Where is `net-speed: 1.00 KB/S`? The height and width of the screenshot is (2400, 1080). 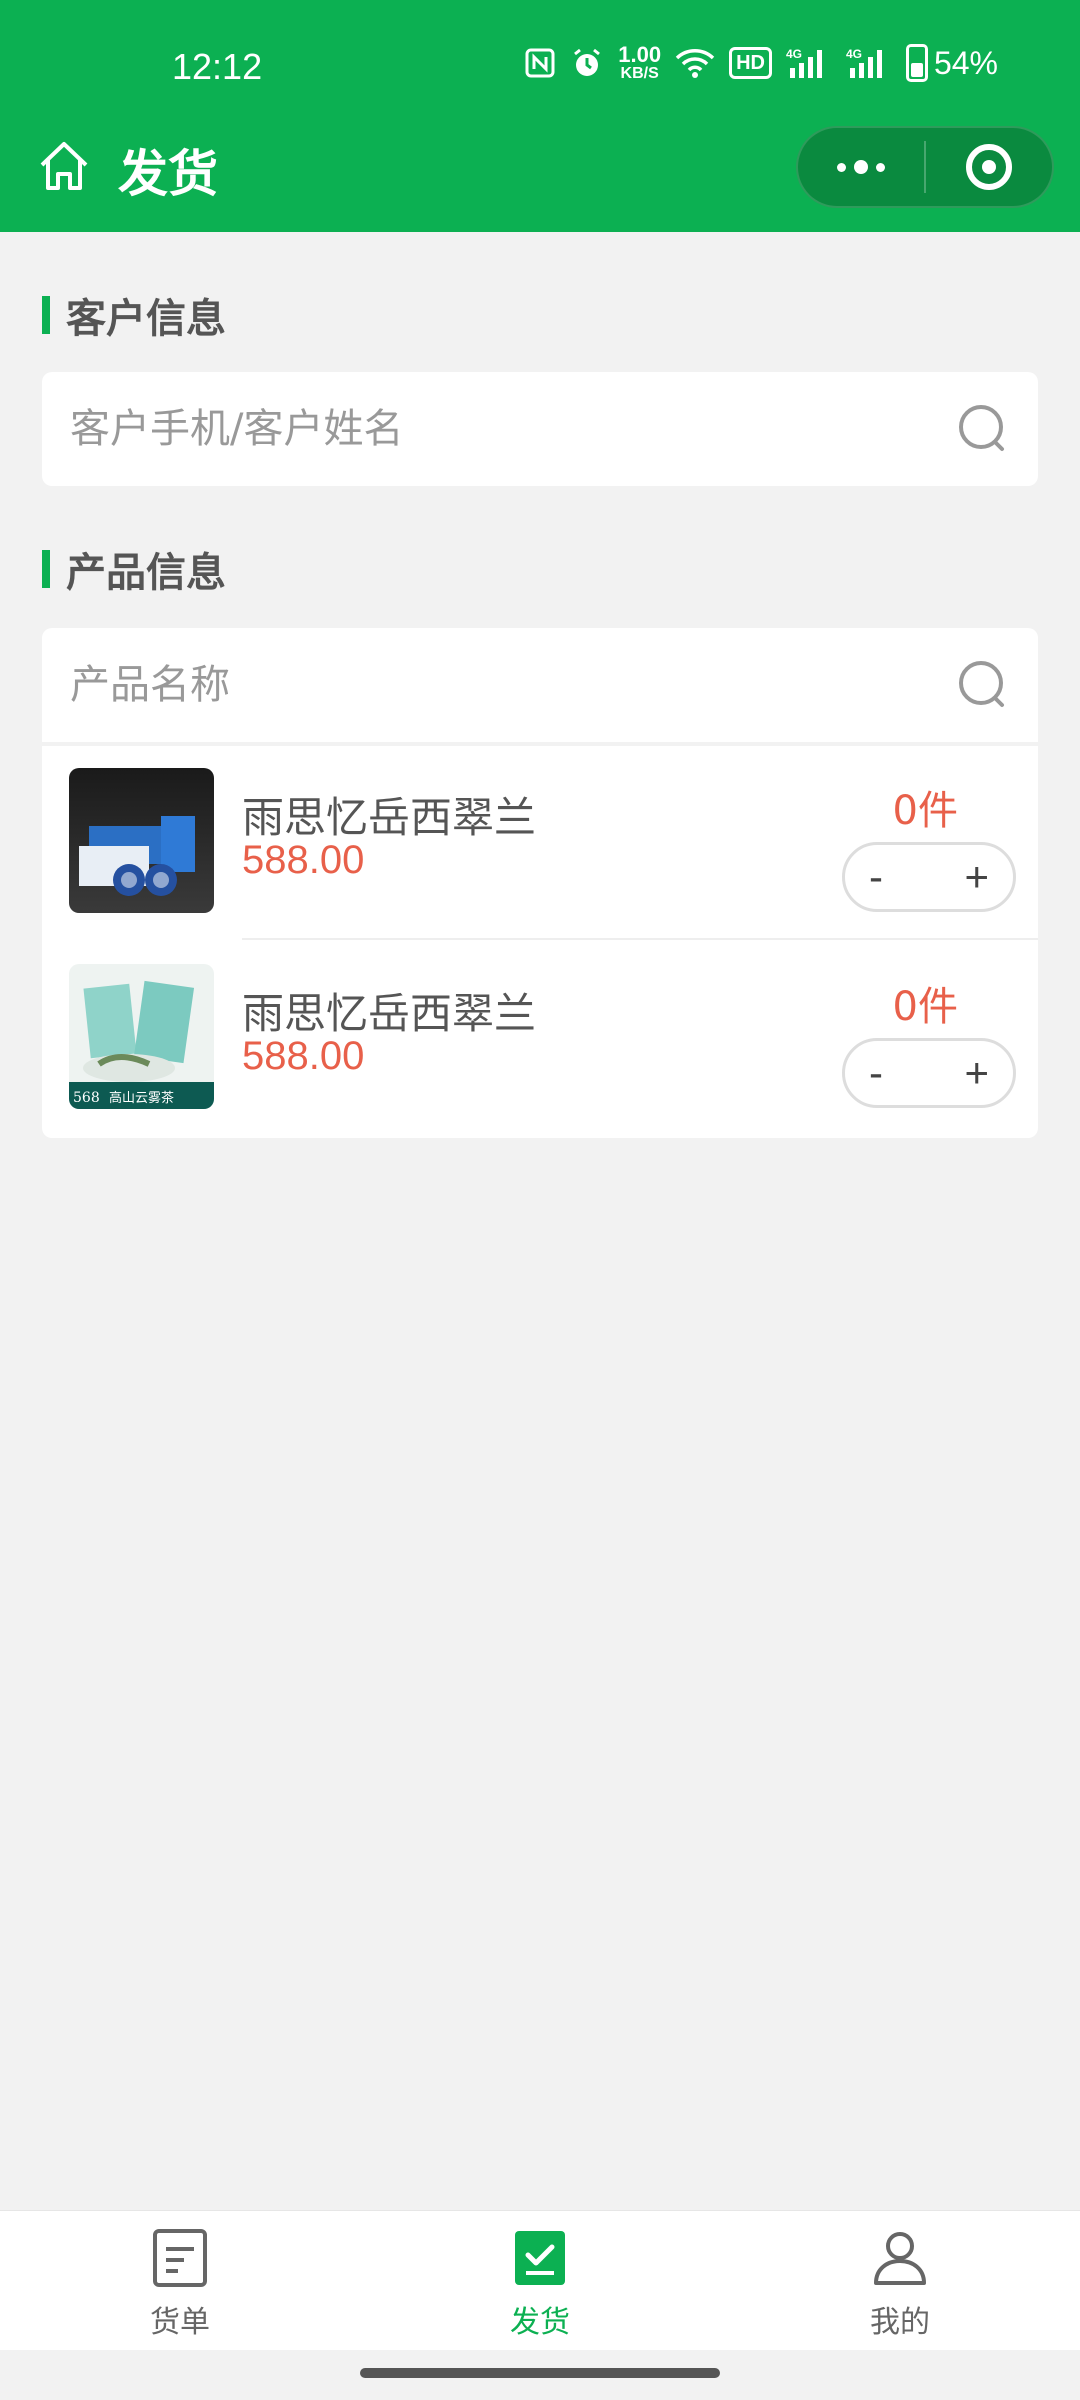
net-speed: 1.00 KB/S is located at coordinates (639, 63).